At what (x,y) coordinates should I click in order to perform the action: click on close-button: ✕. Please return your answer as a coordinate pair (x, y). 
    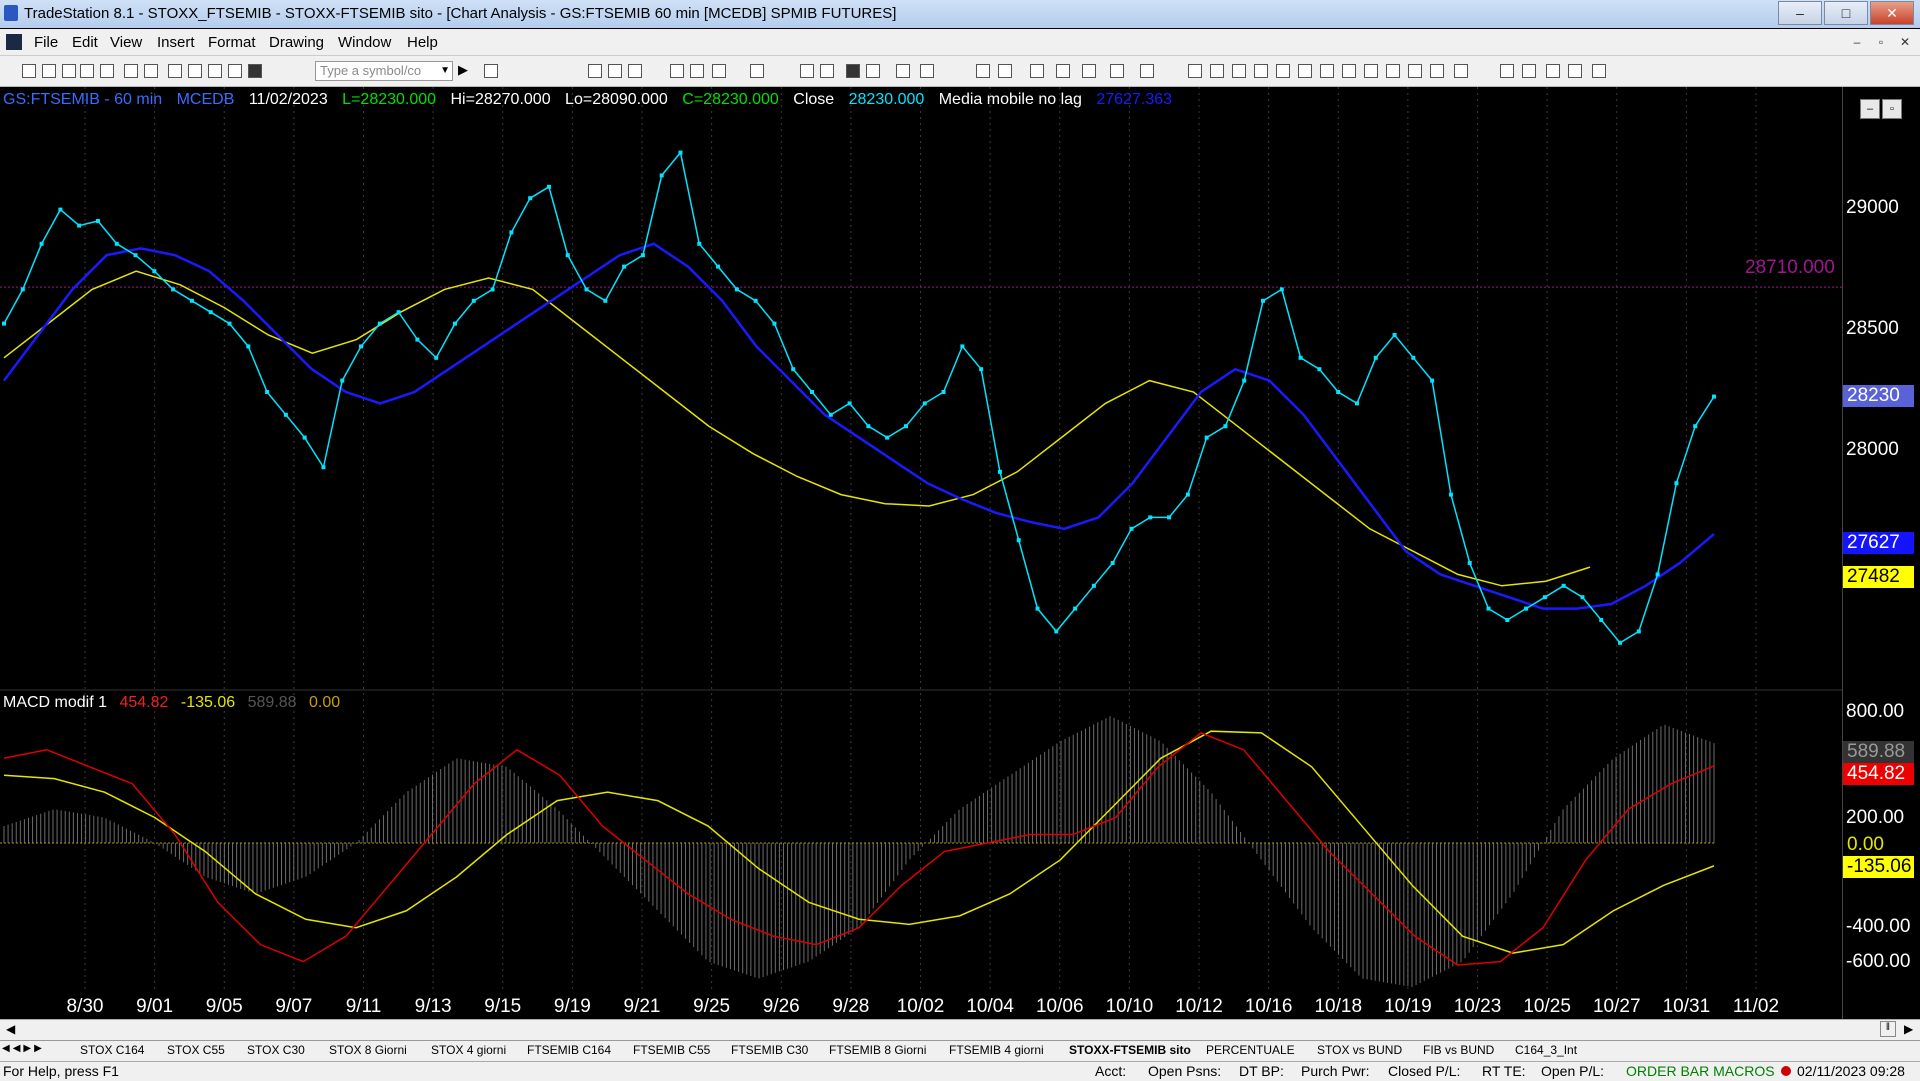
    Looking at the image, I should click on (1892, 13).